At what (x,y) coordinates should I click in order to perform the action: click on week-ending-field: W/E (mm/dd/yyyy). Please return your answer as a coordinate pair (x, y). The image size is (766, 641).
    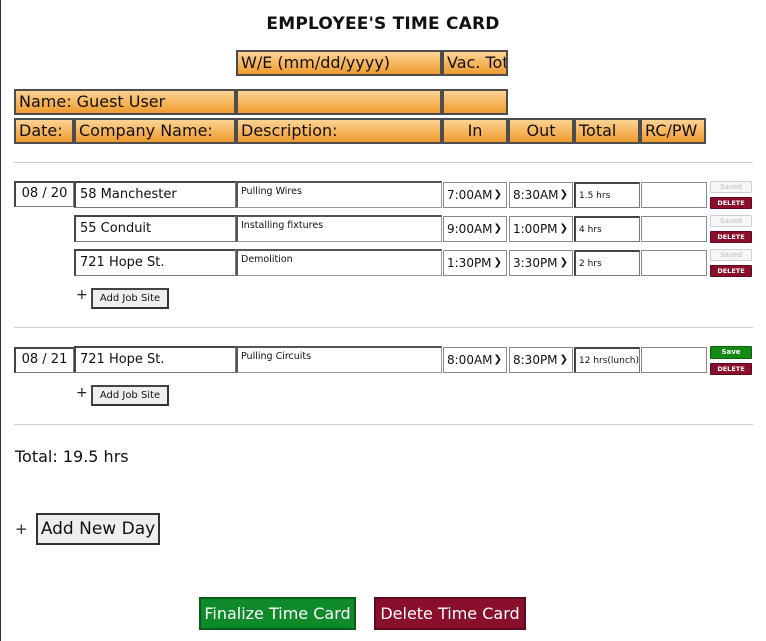
    Looking at the image, I should click on (339, 63).